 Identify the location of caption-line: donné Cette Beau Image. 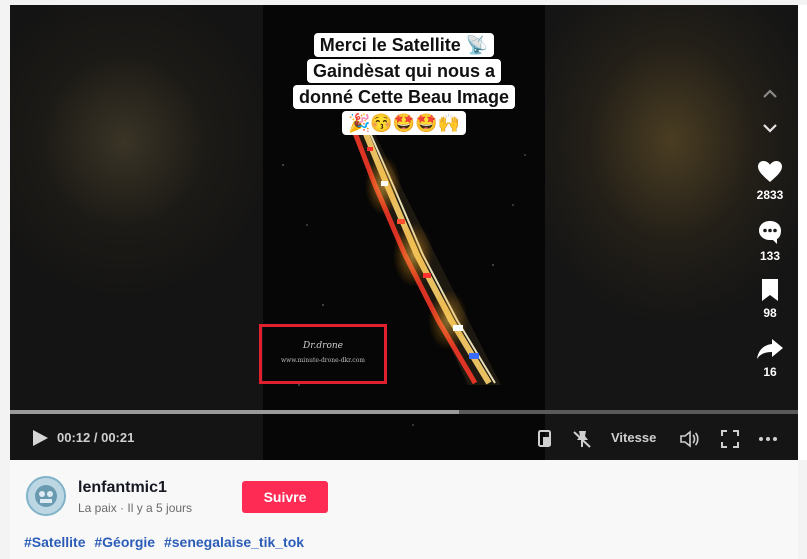
(404, 97).